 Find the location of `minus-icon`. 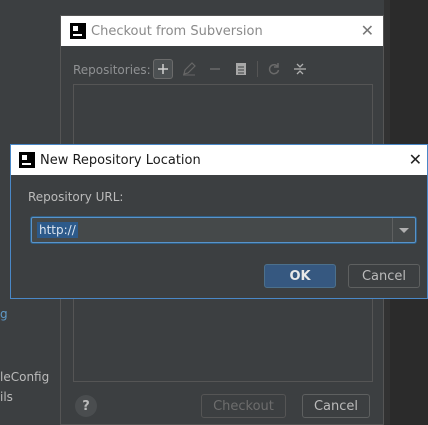

minus-icon is located at coordinates (215, 69).